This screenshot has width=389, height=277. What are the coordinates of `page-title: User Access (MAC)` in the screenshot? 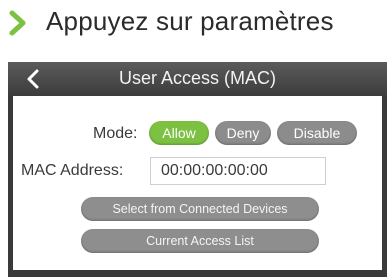 It's located at (197, 78).